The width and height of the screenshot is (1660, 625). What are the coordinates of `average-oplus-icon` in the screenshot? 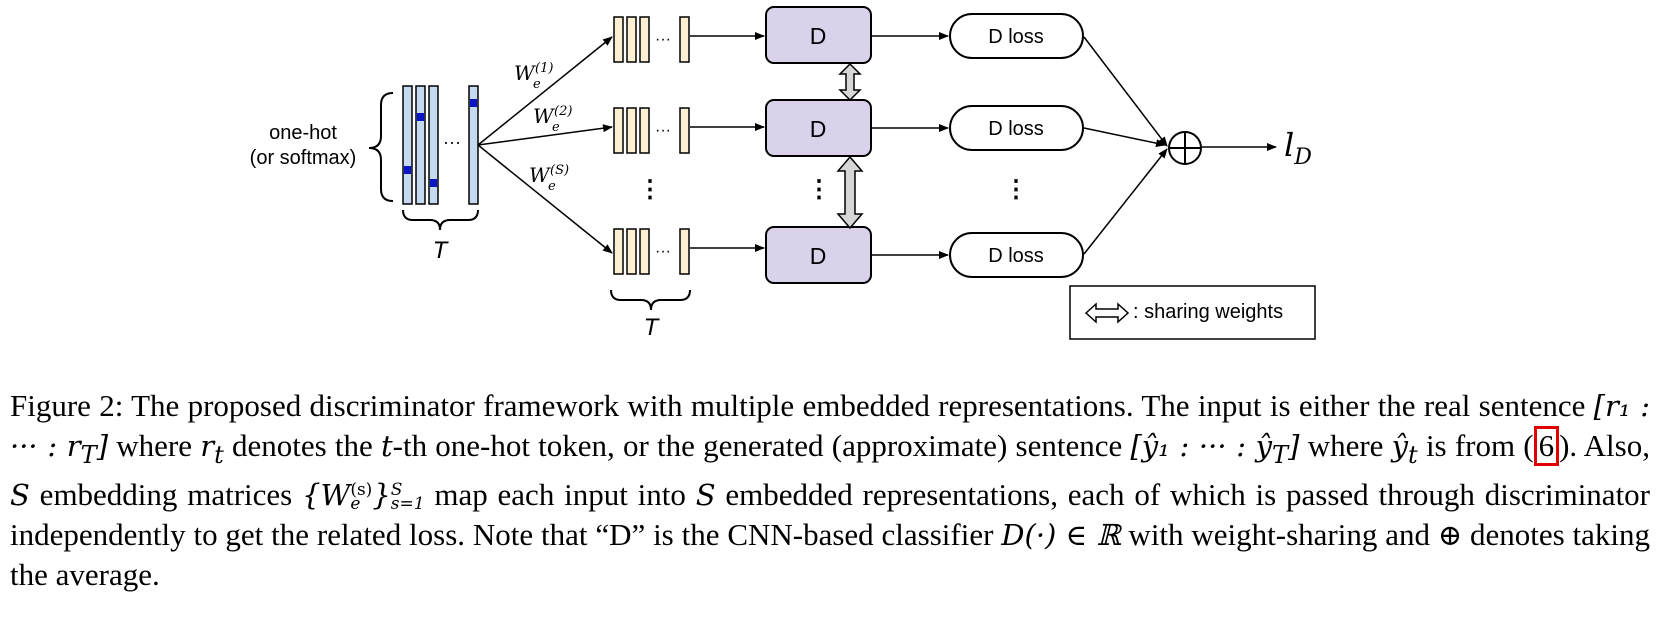 It's located at (1185, 148).